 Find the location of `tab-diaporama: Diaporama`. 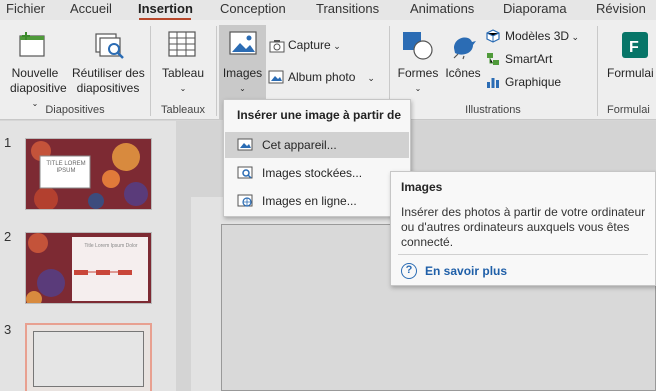

tab-diaporama: Diaporama is located at coordinates (535, 8).